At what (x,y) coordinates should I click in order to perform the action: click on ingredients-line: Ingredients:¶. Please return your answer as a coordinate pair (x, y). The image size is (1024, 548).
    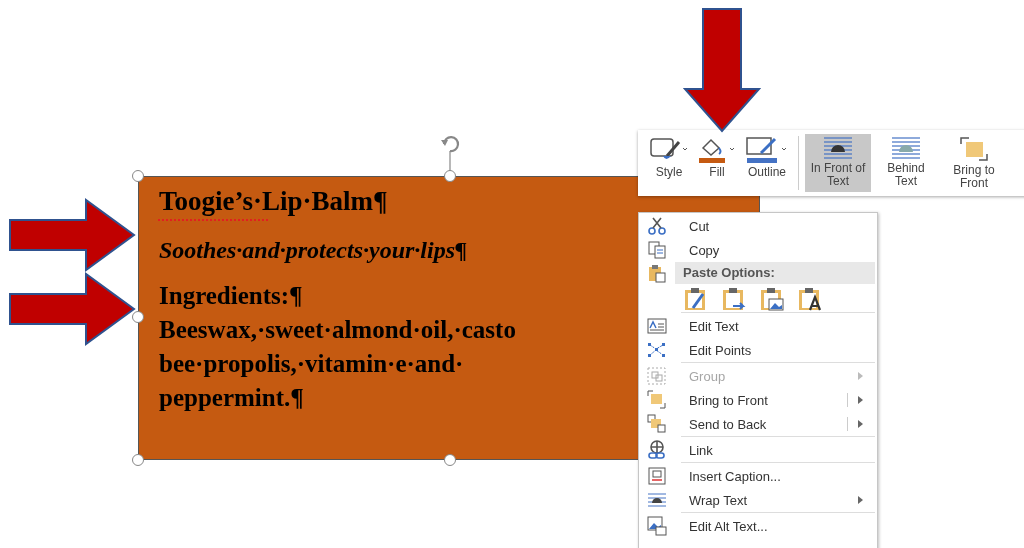
    Looking at the image, I should click on (231, 296).